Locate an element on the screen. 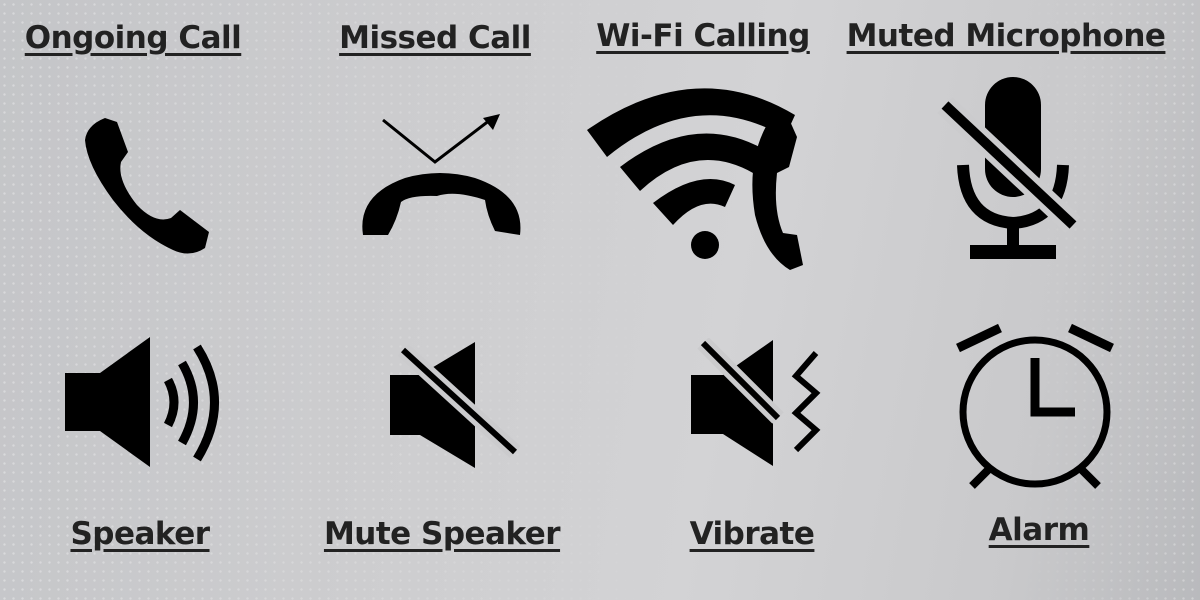 The height and width of the screenshot is (600, 1200). phone-icon is located at coordinates (147, 186).